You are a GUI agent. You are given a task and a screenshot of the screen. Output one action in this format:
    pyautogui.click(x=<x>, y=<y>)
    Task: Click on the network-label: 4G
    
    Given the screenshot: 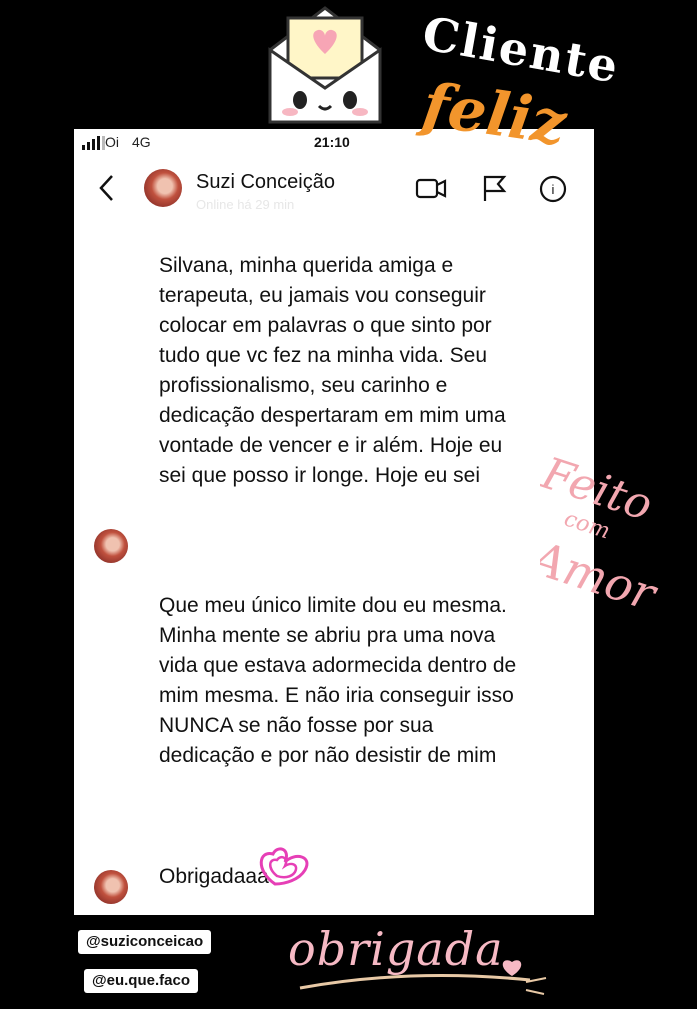 What is the action you would take?
    pyautogui.click(x=141, y=142)
    